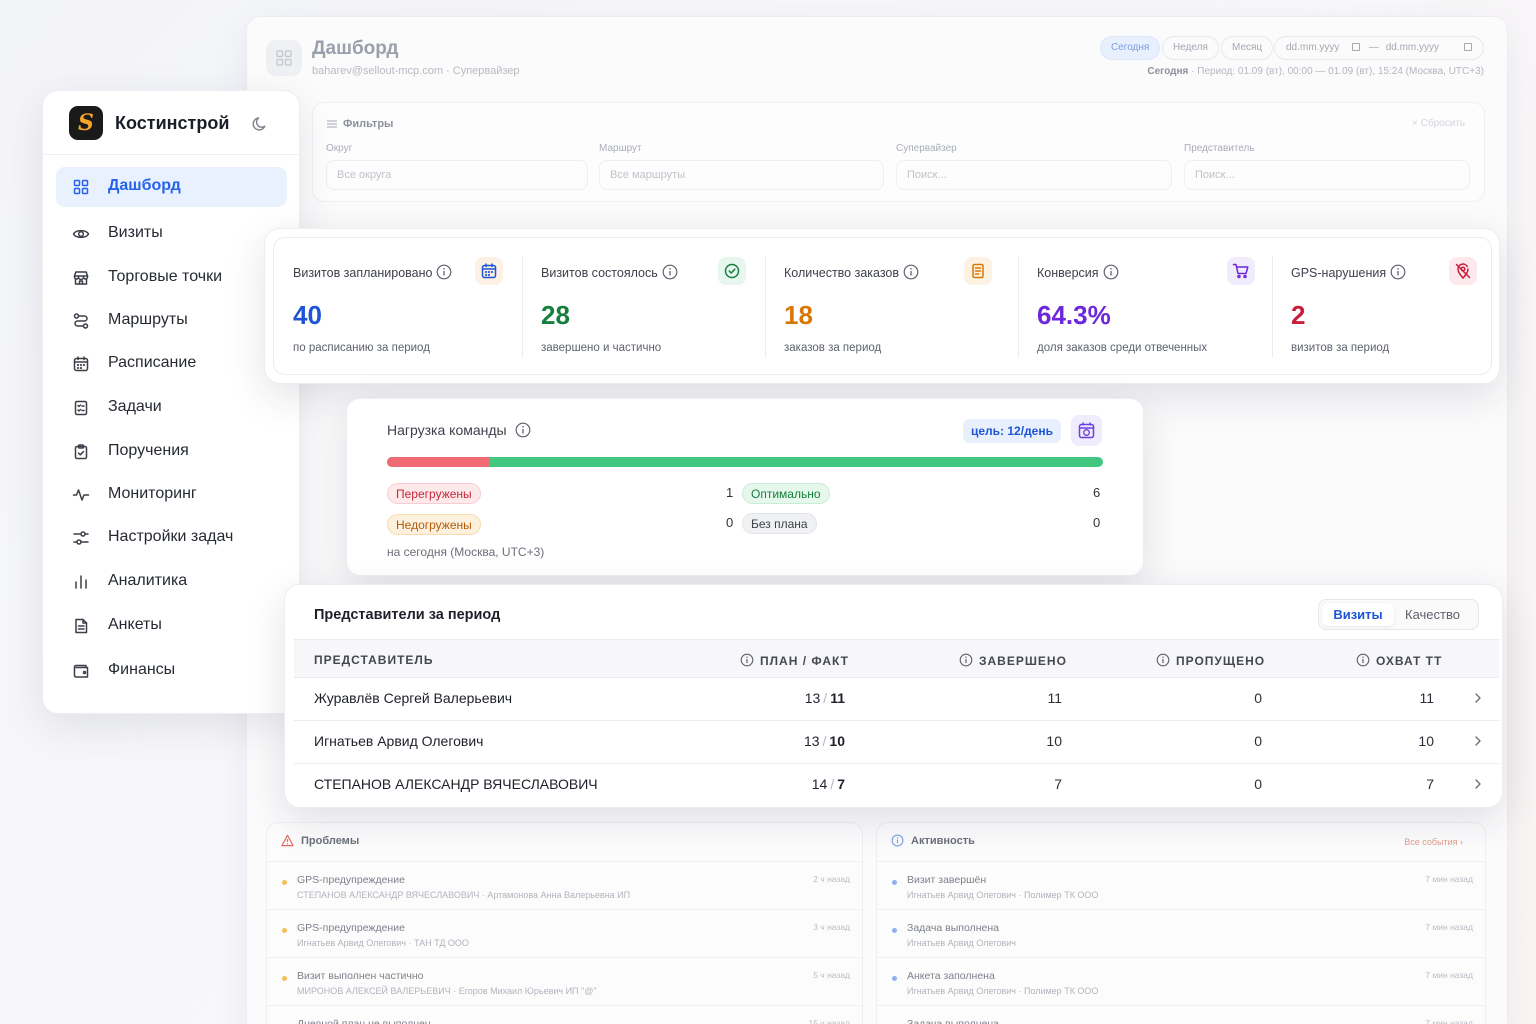 Image resolution: width=1536 pixels, height=1024 pixels. I want to click on item-title: Задача выполнена, so click(953, 928).